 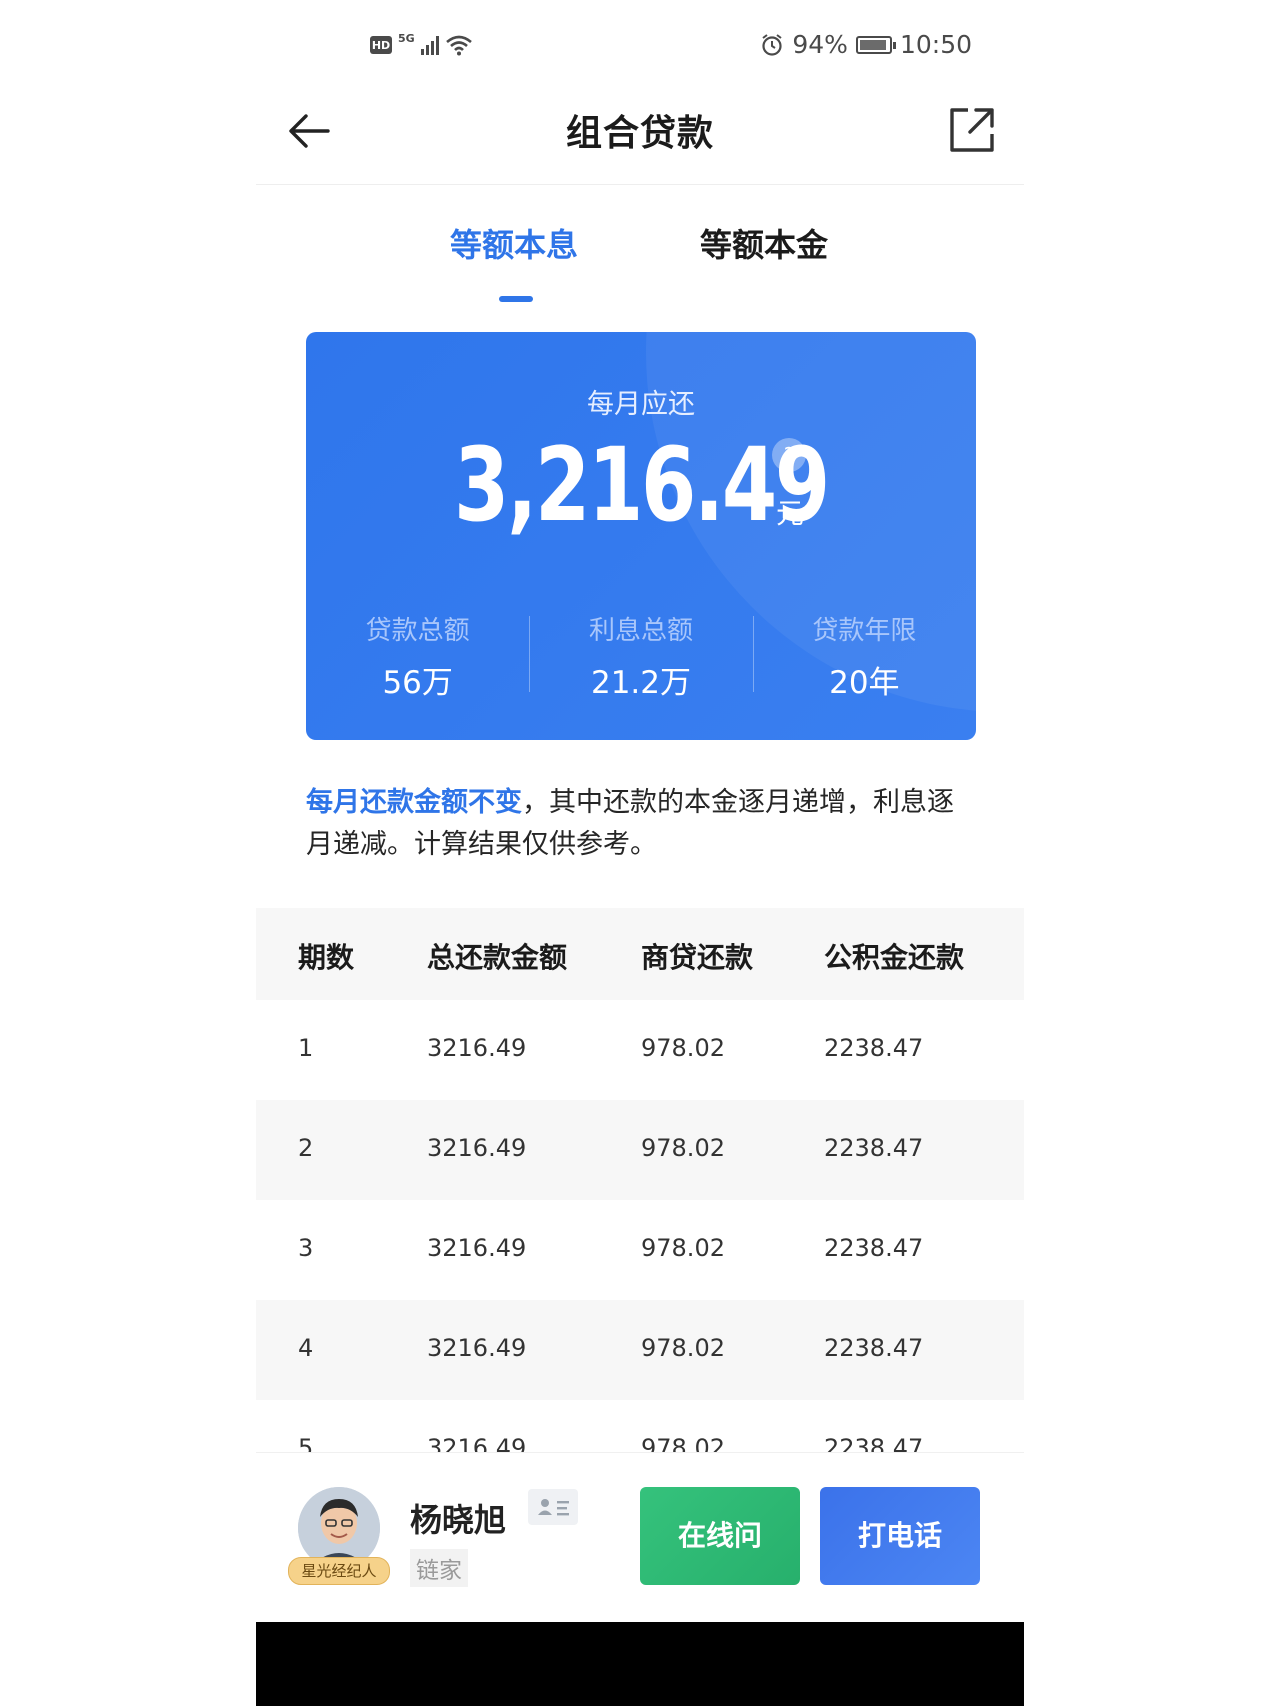 What do you see at coordinates (640, 1150) in the screenshot?
I see `table-row: 2 3216.49 978.02 2238.47` at bounding box center [640, 1150].